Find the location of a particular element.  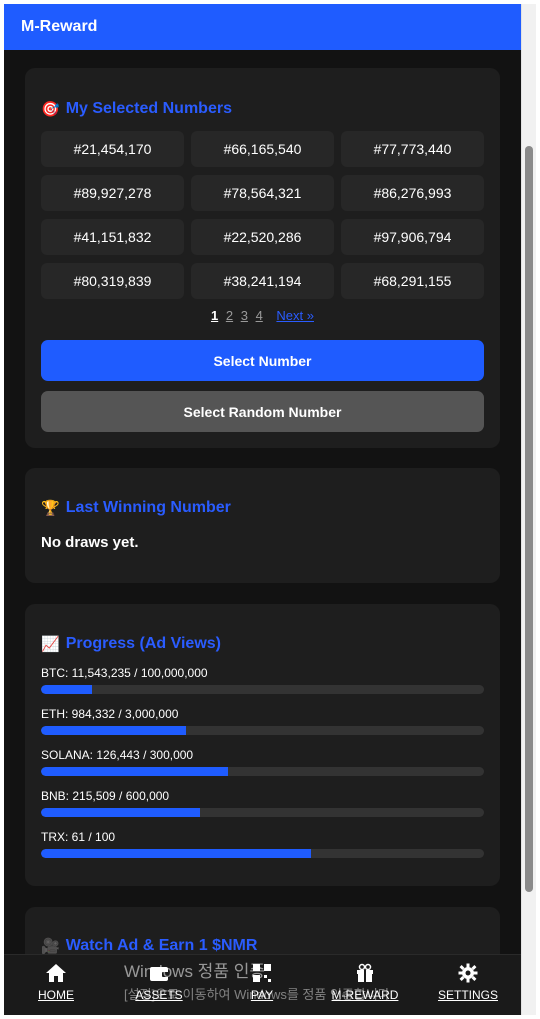

progress-label-solana: SOLANA: 126,443 / 300,000 is located at coordinates (117, 755).